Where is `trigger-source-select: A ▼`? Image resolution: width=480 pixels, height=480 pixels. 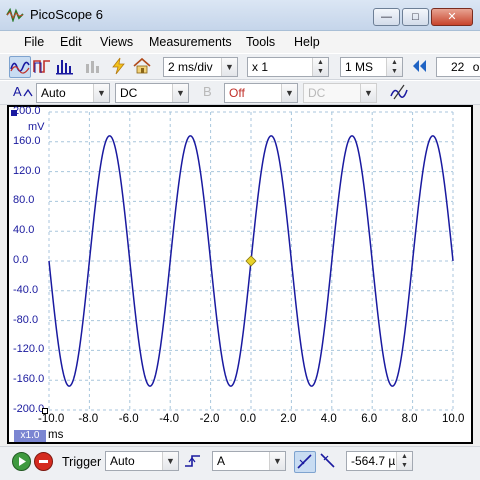
trigger-source-select: A ▼ is located at coordinates (249, 461).